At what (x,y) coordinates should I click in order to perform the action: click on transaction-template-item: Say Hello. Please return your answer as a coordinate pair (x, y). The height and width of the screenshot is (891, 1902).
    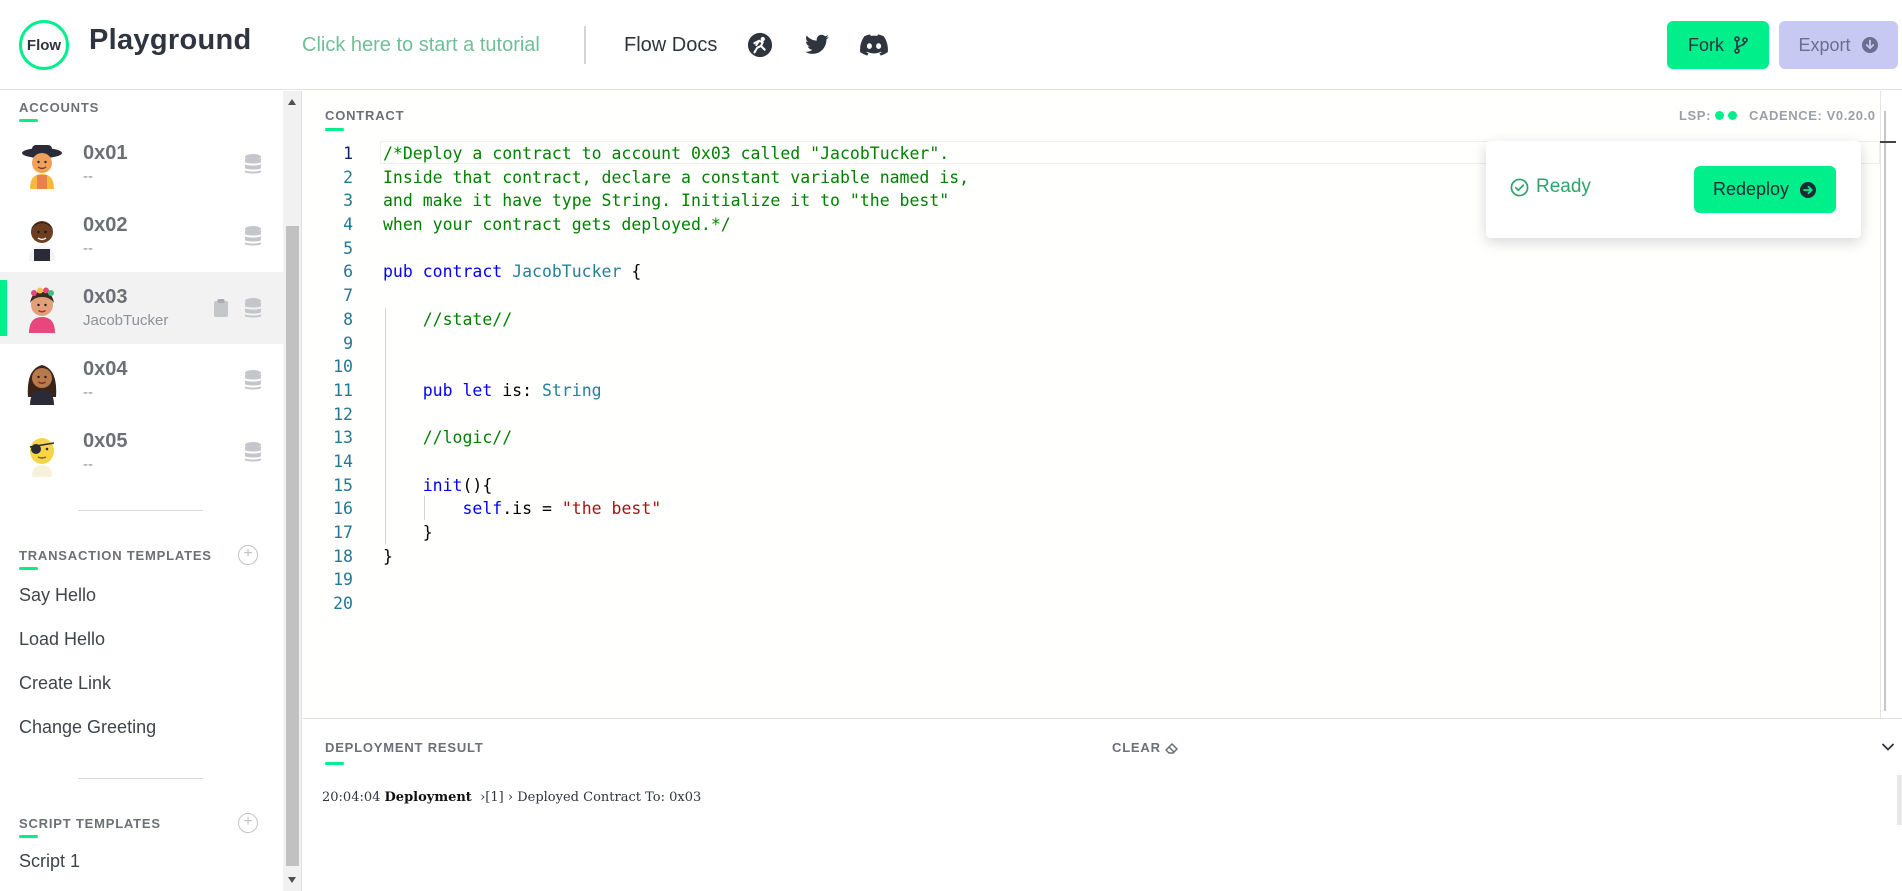
    Looking at the image, I should click on (57, 595).